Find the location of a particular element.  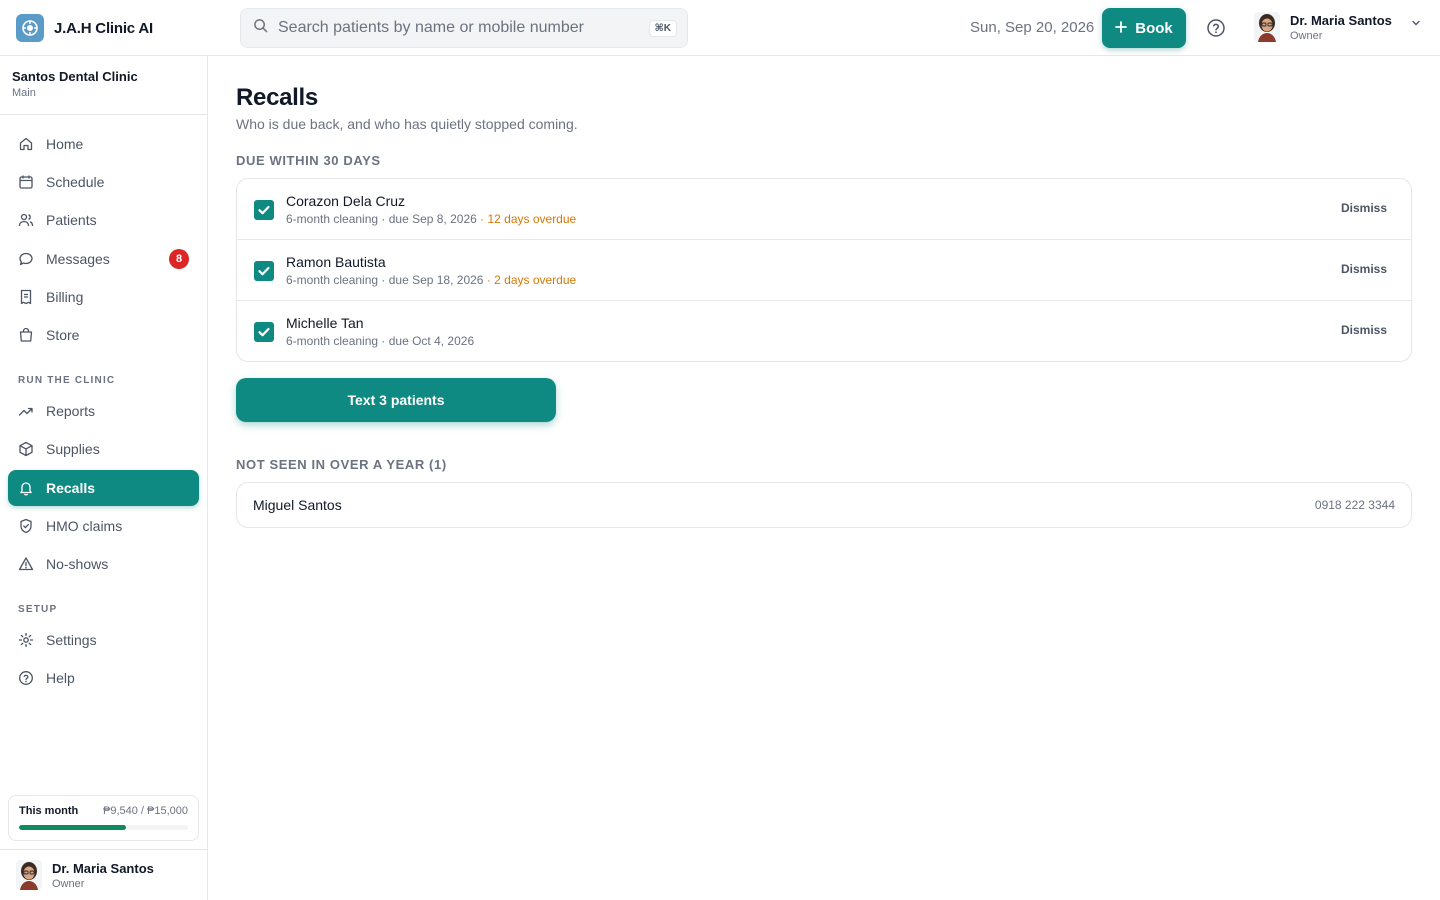

brand: J.A.H Clinic AI is located at coordinates (84, 28).